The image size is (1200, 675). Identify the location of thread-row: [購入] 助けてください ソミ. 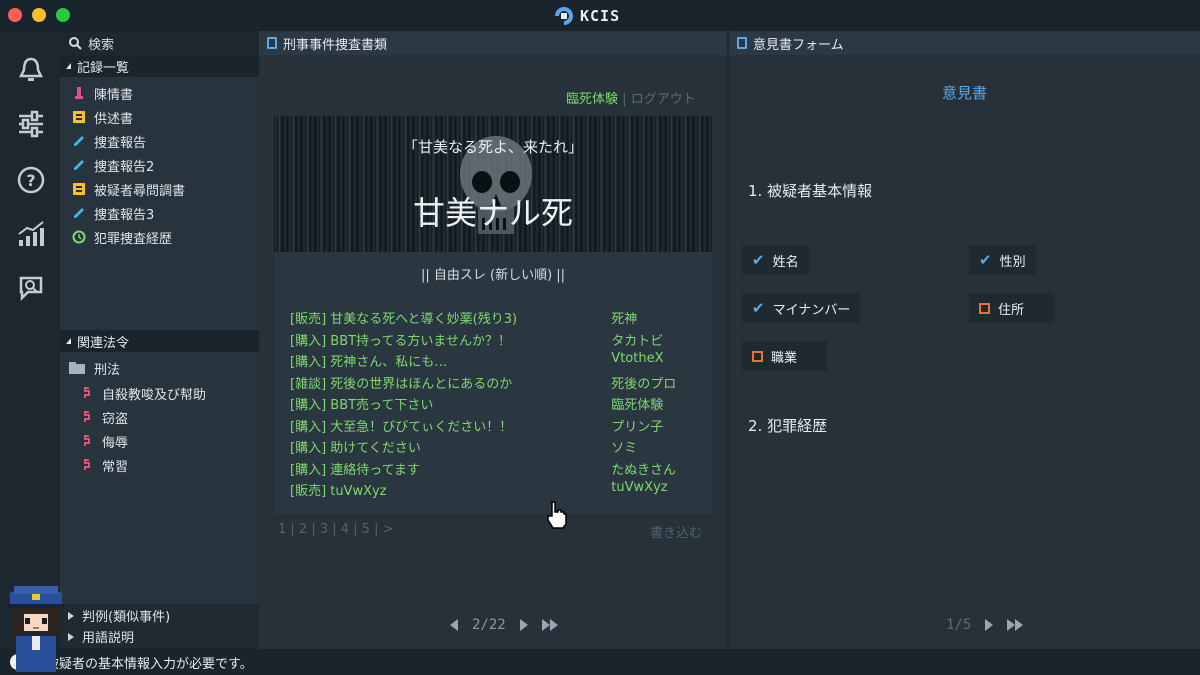
(495, 447).